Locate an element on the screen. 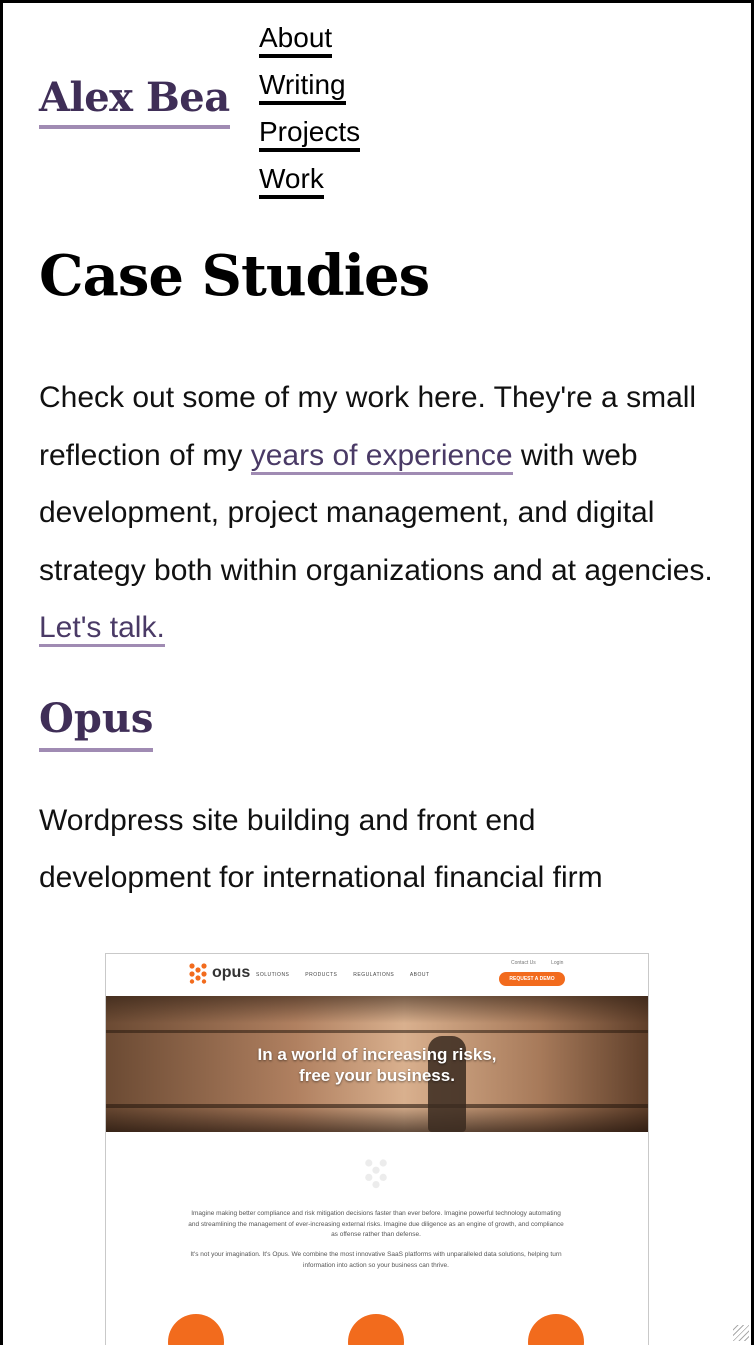 The height and width of the screenshot is (1345, 754). screenshot-utility-nav: Contact Us Login is located at coordinates (544, 963).